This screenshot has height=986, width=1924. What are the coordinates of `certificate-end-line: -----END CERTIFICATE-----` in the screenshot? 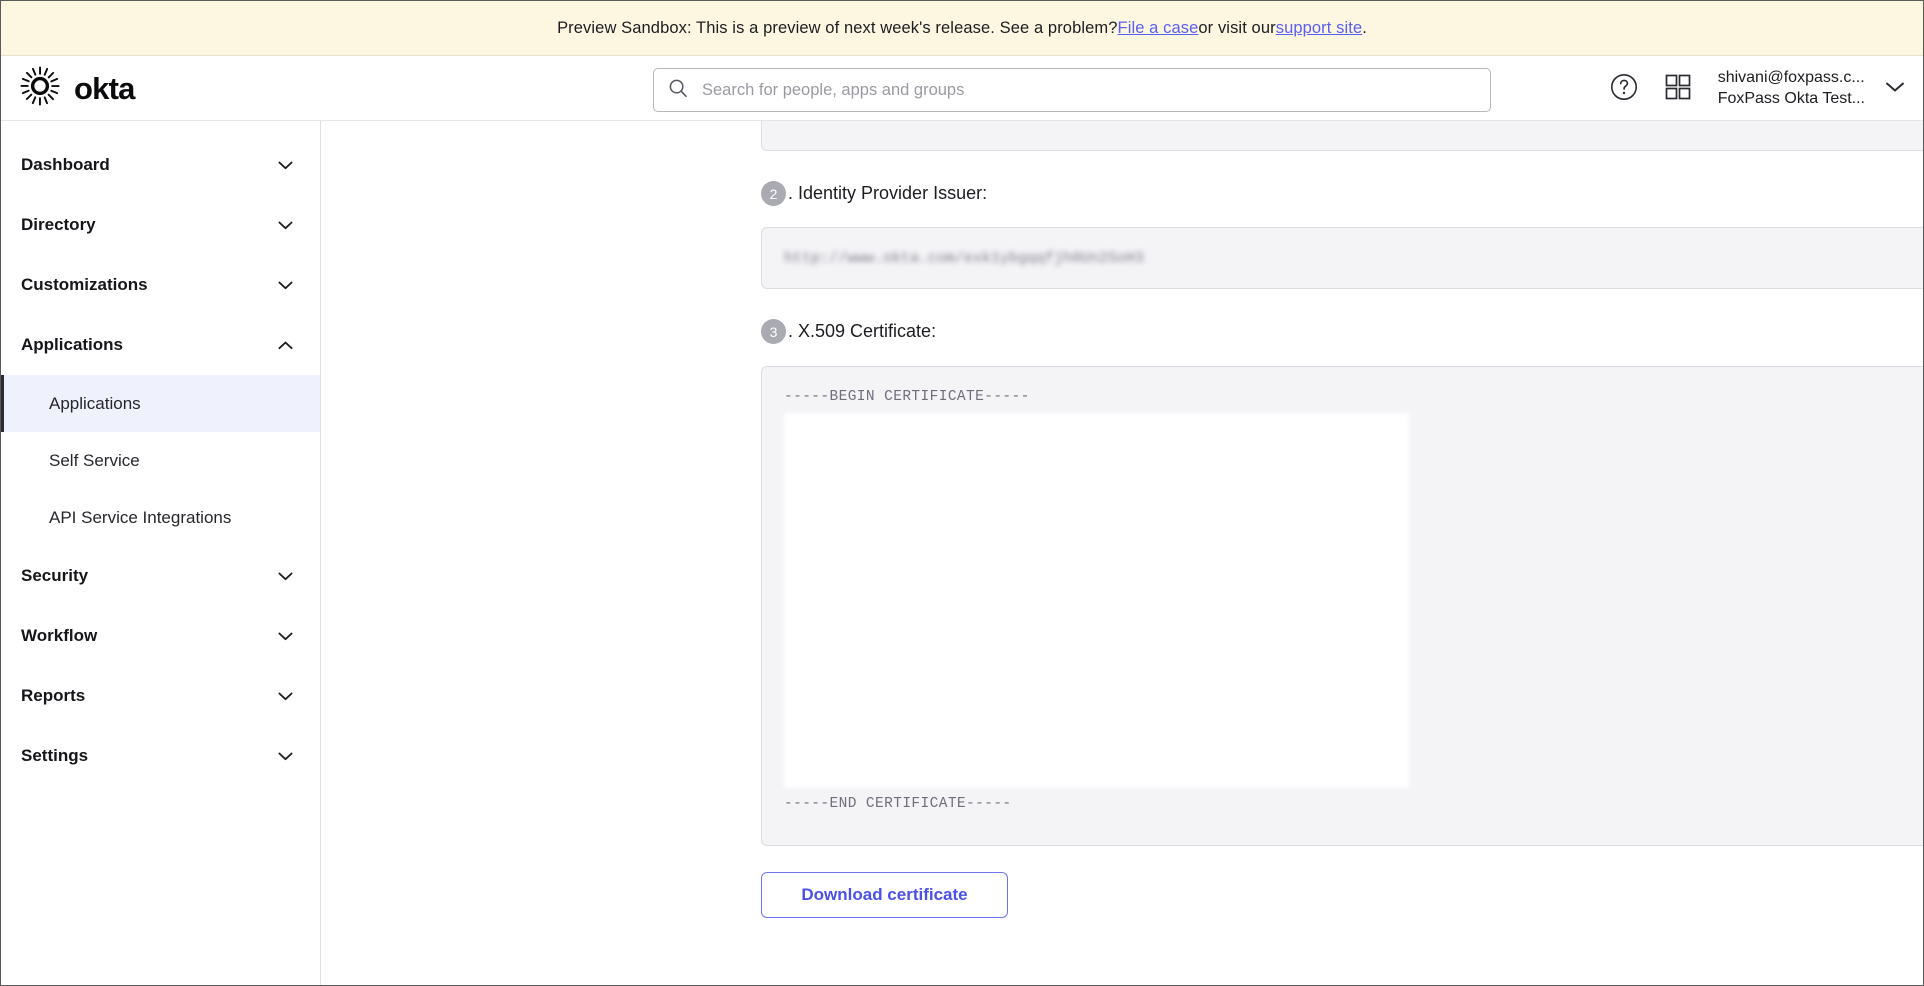 It's located at (898, 804).